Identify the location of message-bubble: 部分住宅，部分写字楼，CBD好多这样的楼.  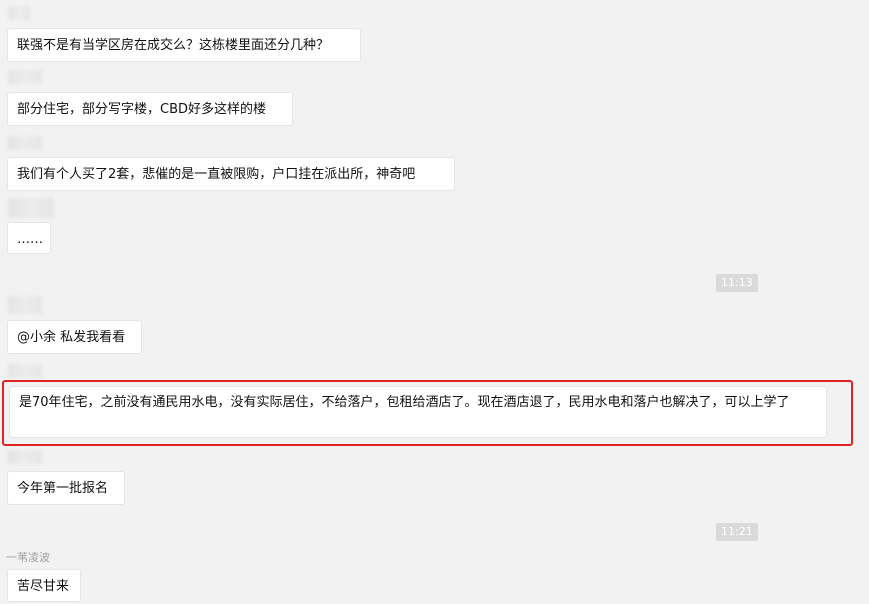
(150, 109).